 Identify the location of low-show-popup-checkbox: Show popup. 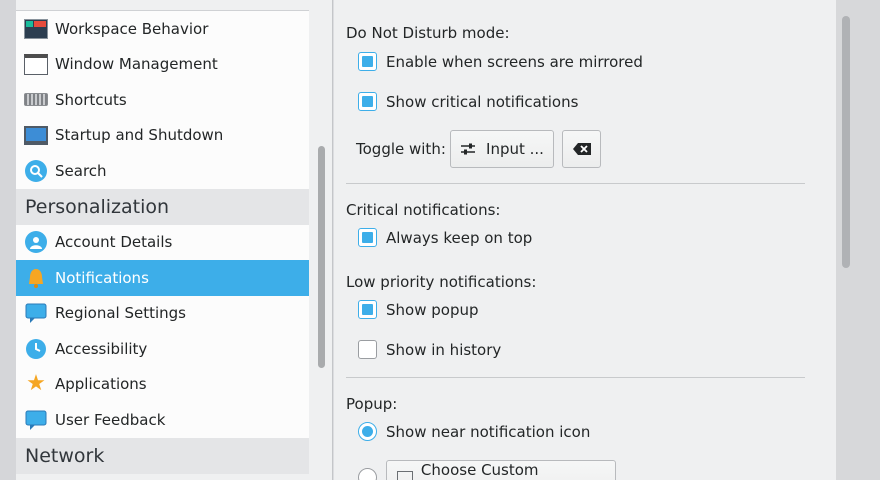
(418, 309).